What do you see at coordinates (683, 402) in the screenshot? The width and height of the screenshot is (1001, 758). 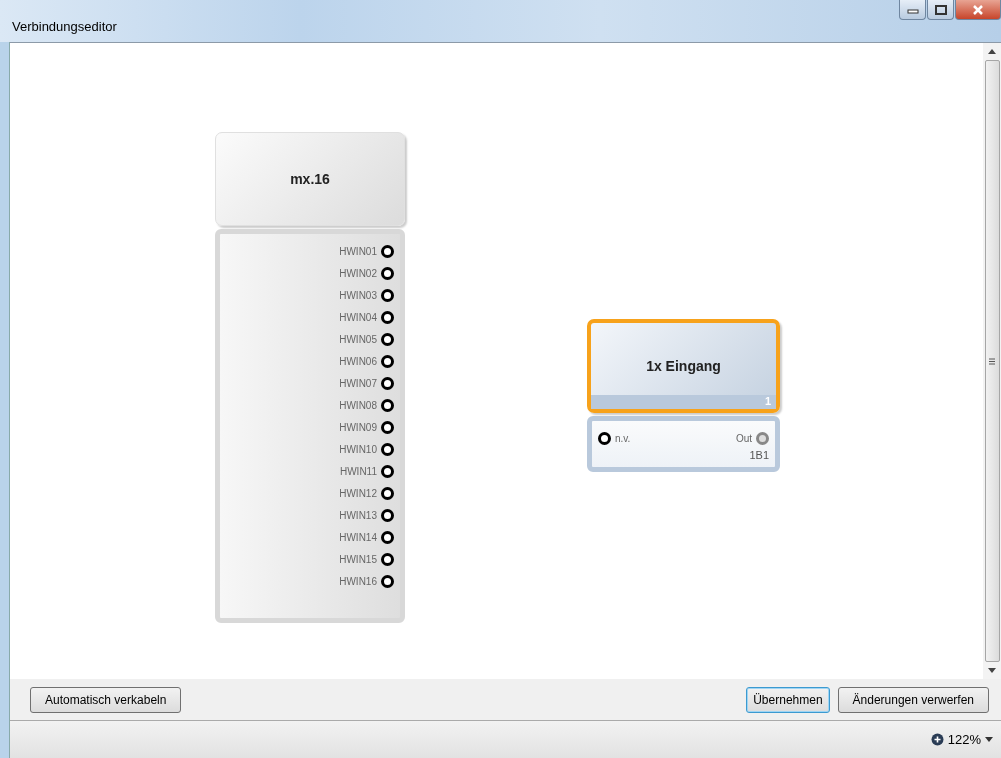 I see `node-number: 1` at bounding box center [683, 402].